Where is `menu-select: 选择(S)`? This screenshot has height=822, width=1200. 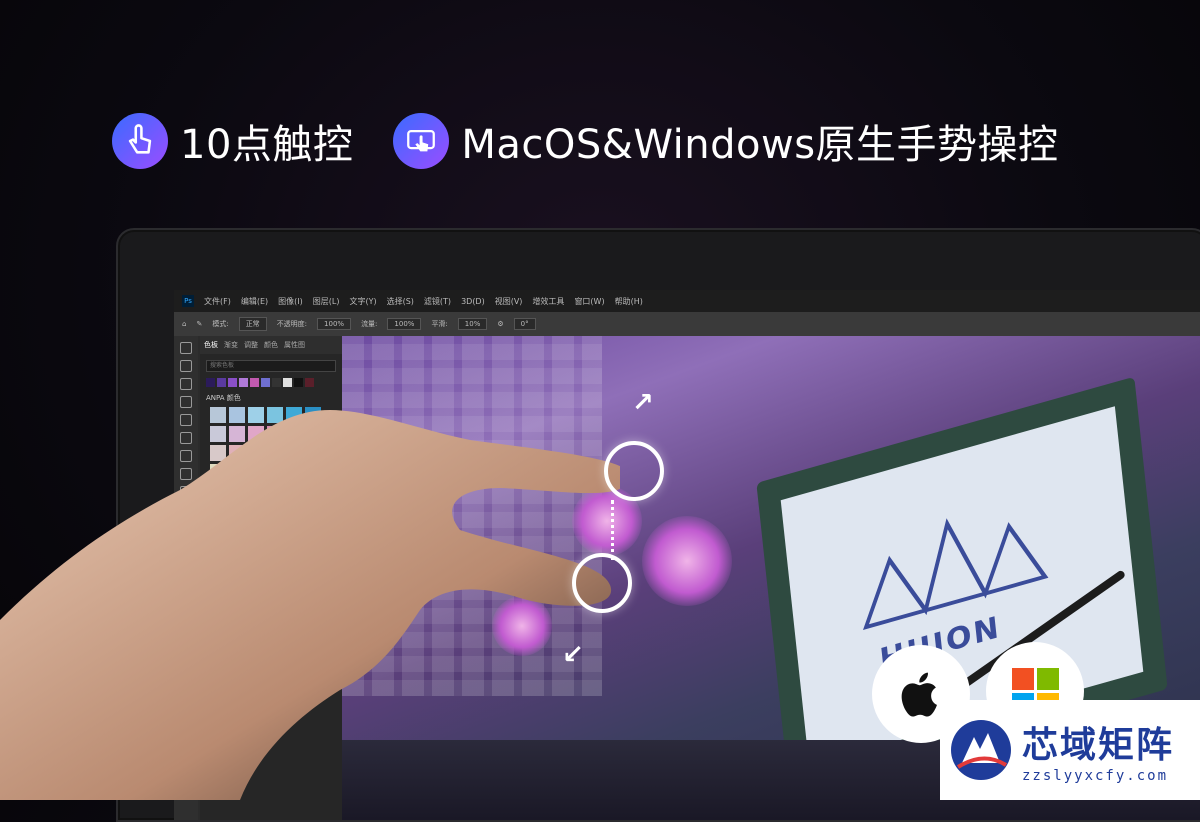
menu-select: 选择(S) is located at coordinates (400, 301).